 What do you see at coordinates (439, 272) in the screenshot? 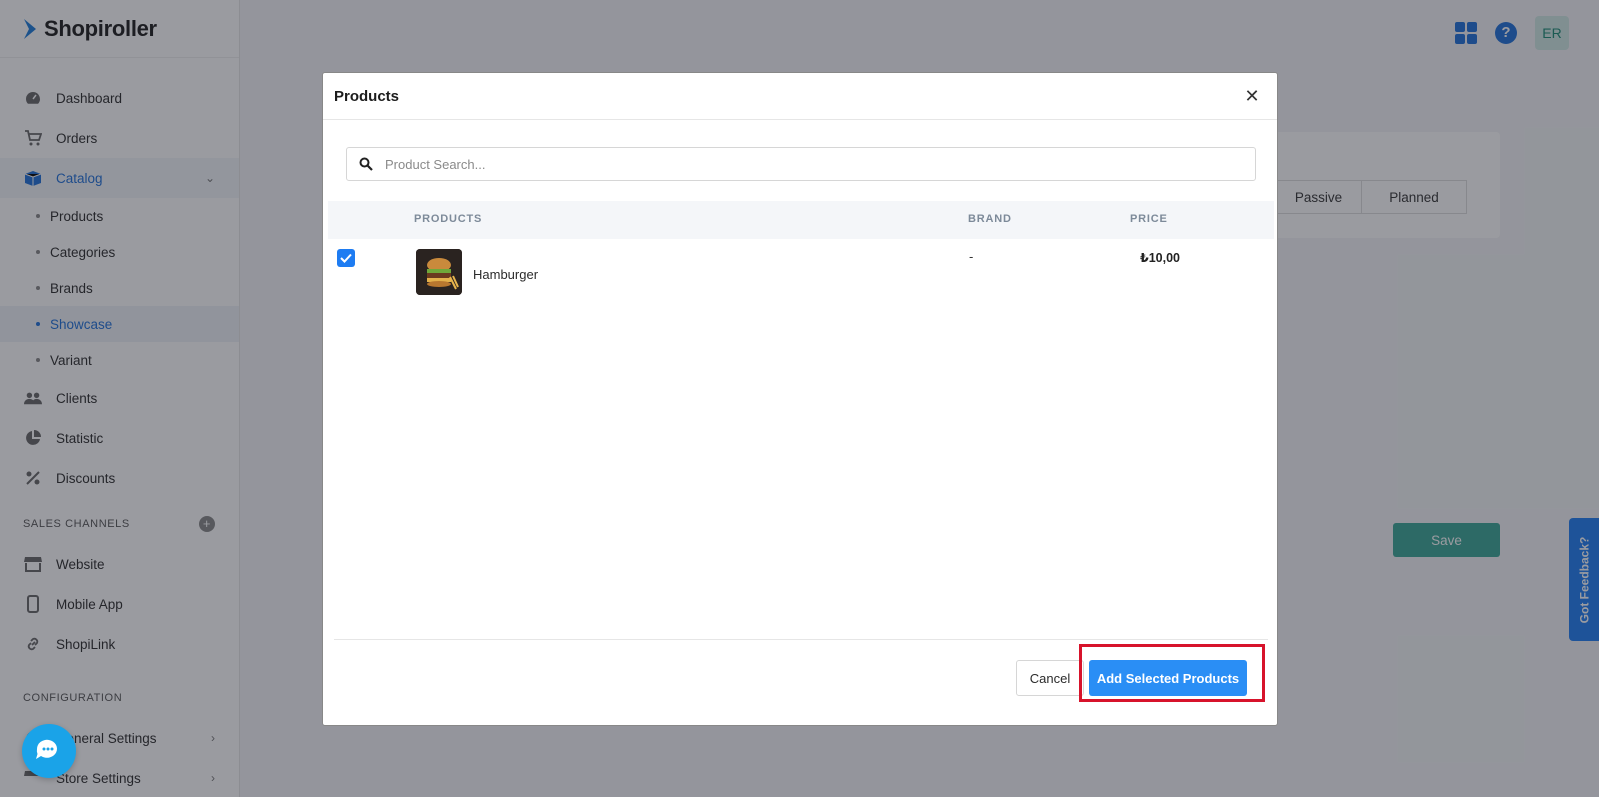
I see `product-thumbnail` at bounding box center [439, 272].